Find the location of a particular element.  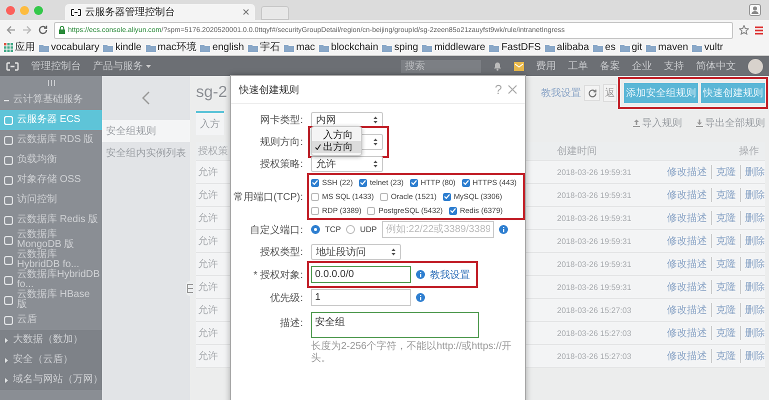

dropdown-option: 出方向 is located at coordinates (336, 147).